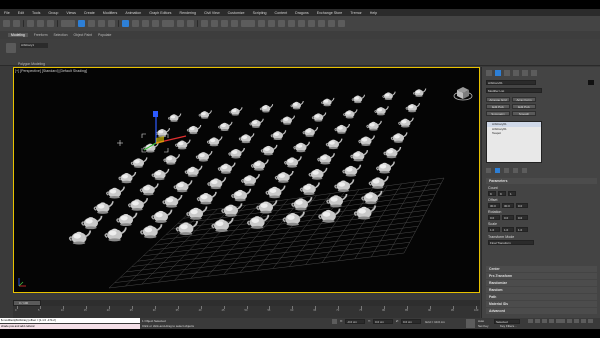 The height and width of the screenshot is (338, 600). I want to click on tab-object-paint: Object Paint, so click(82, 35).